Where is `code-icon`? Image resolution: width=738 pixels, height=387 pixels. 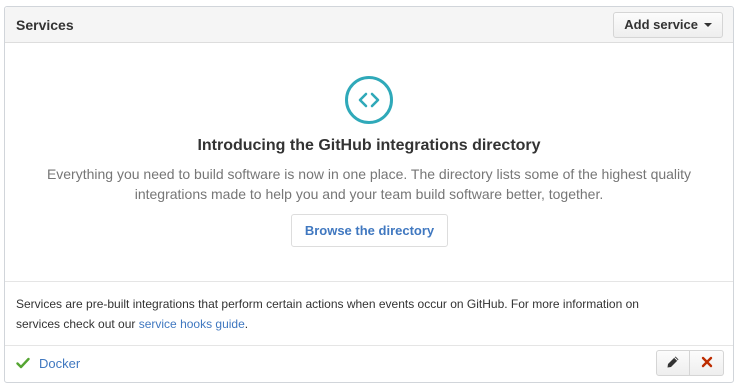 code-icon is located at coordinates (369, 100).